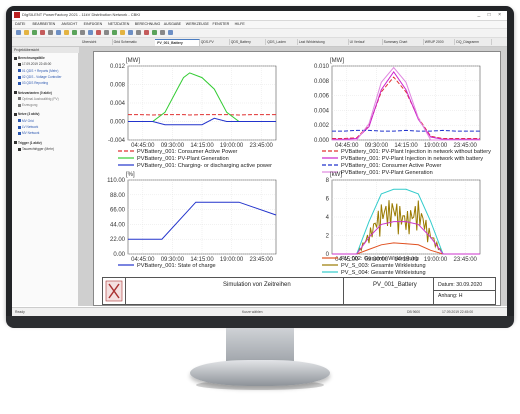 The height and width of the screenshot is (414, 520). I want to click on tab--bersicht: Übersicht, so click(96, 42).